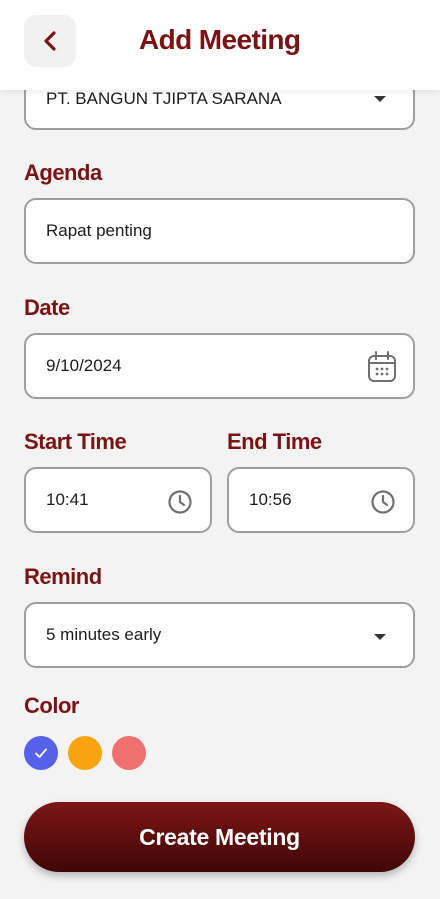 The width and height of the screenshot is (440, 899). I want to click on end-time-input: 10:56, so click(321, 500).